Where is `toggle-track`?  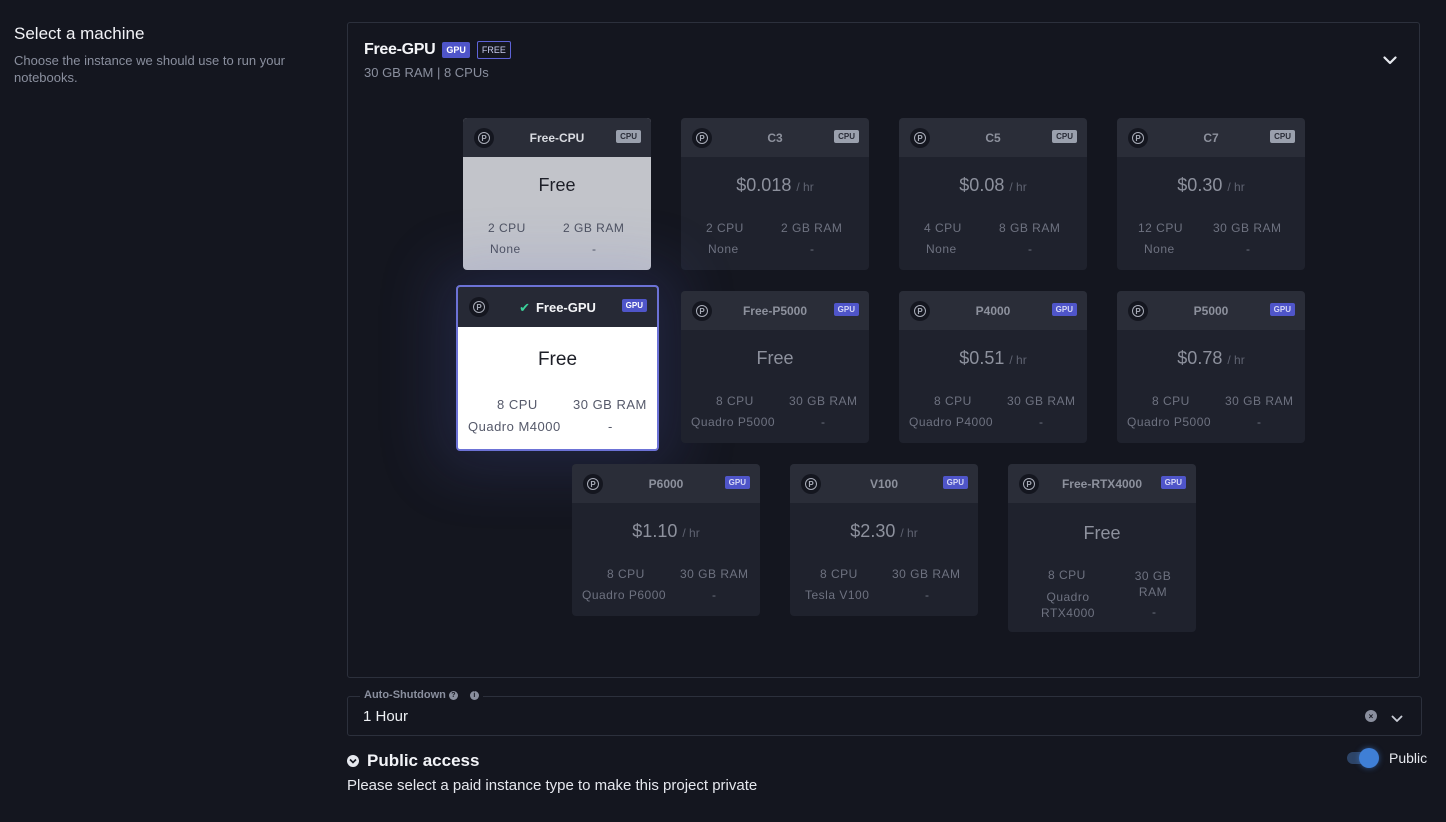
toggle-track is located at coordinates (1363, 758).